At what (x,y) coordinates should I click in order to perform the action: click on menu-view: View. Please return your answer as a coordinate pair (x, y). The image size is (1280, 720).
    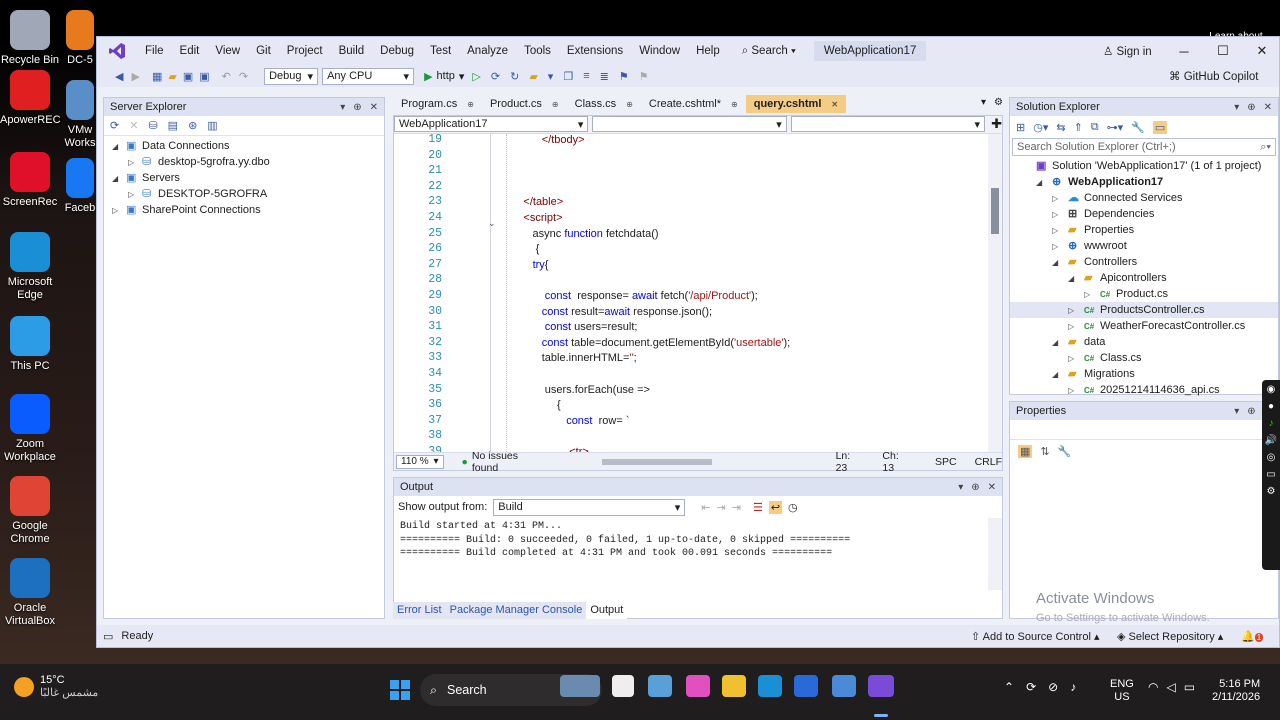
    Looking at the image, I should click on (227, 51).